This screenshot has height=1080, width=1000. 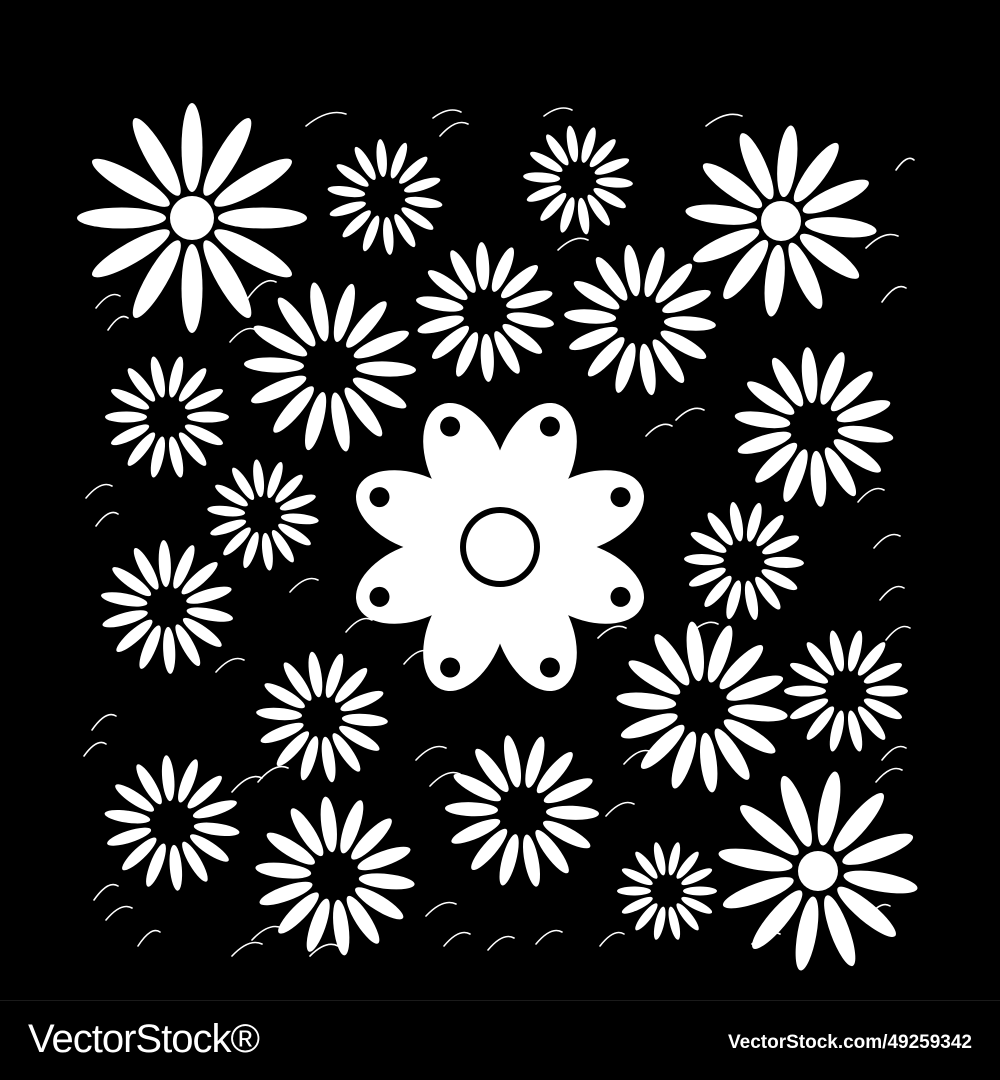 What do you see at coordinates (500, 1040) in the screenshot?
I see `watermark-bar: VectorStock® VectorStock.com/49259342` at bounding box center [500, 1040].